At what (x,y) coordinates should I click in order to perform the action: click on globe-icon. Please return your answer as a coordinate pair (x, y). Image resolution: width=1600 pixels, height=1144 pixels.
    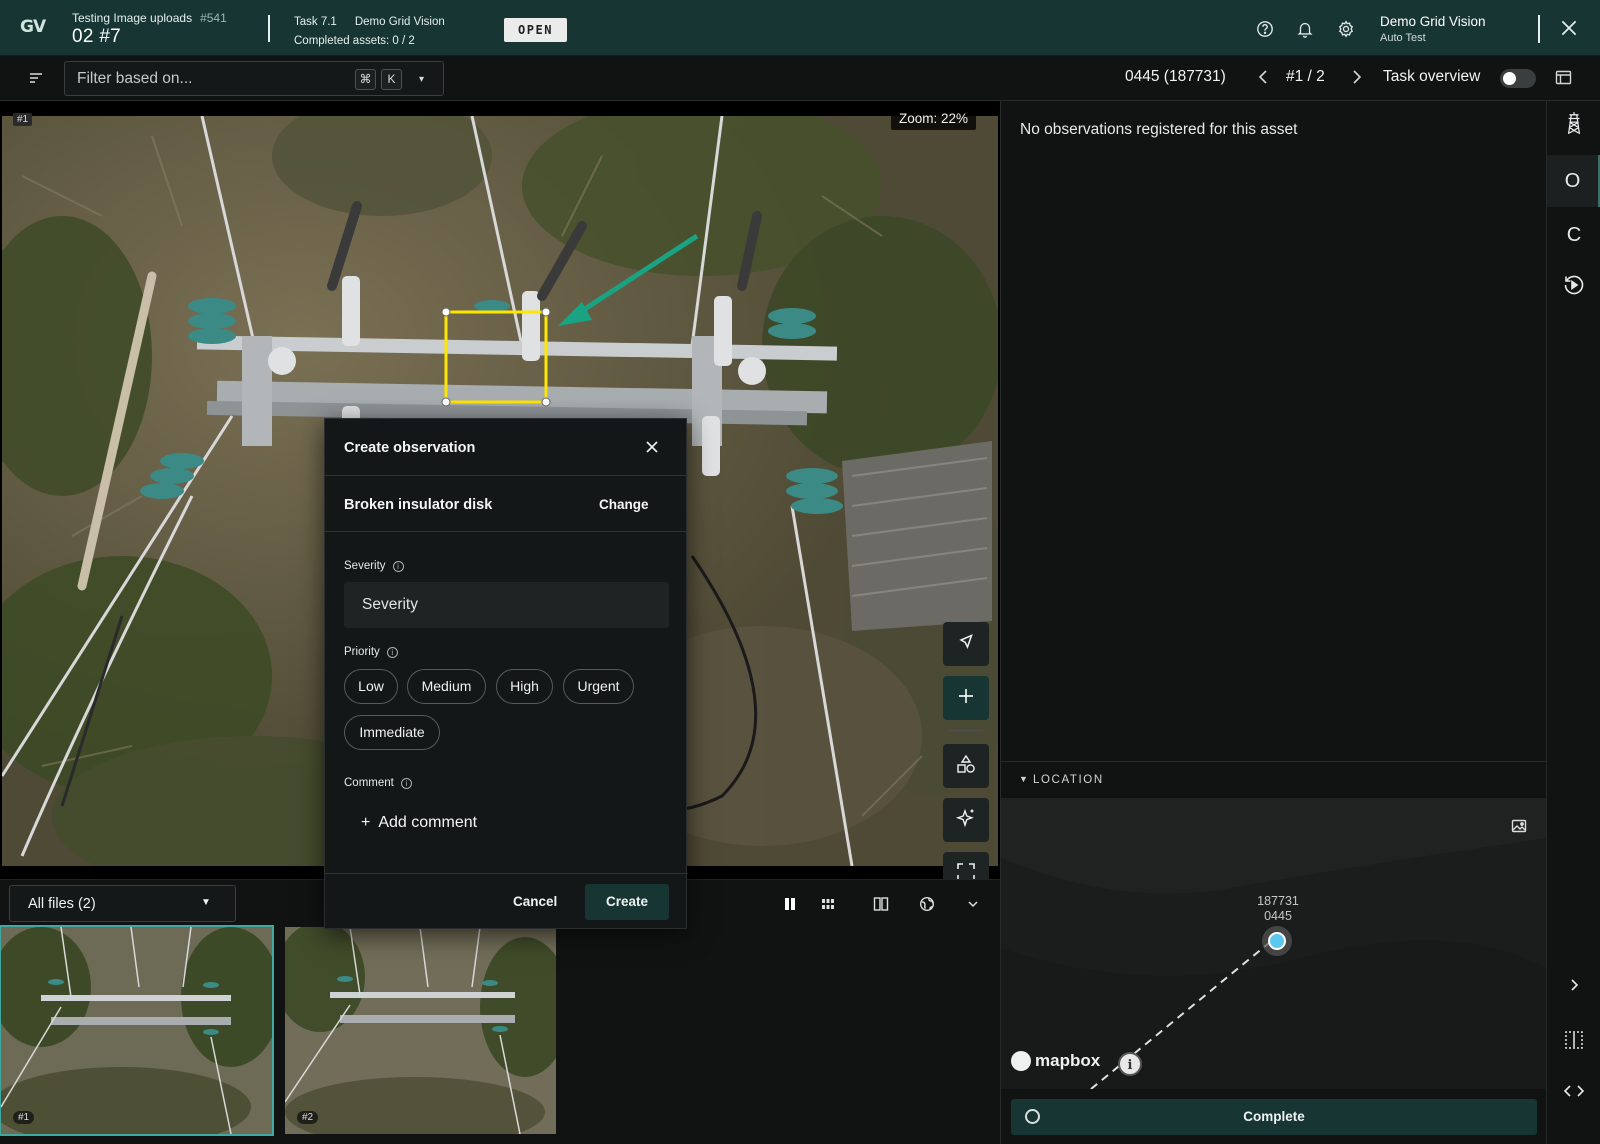
    Looking at the image, I should click on (927, 904).